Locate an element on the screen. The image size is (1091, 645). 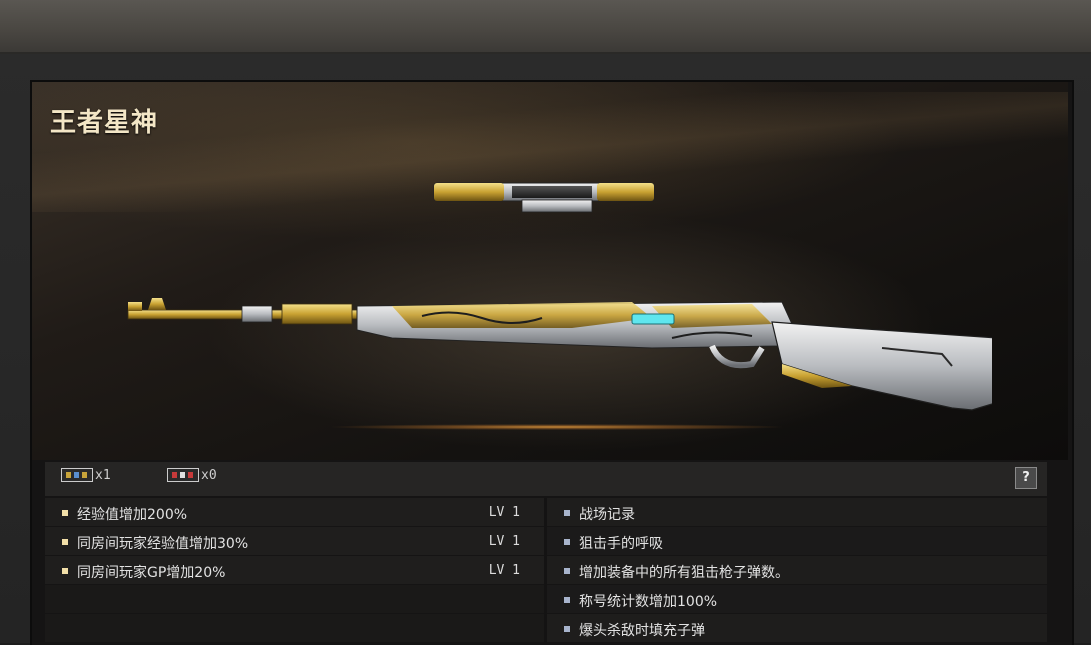
feature-text: 爆头杀敌时填充子弹 is located at coordinates (642, 631).